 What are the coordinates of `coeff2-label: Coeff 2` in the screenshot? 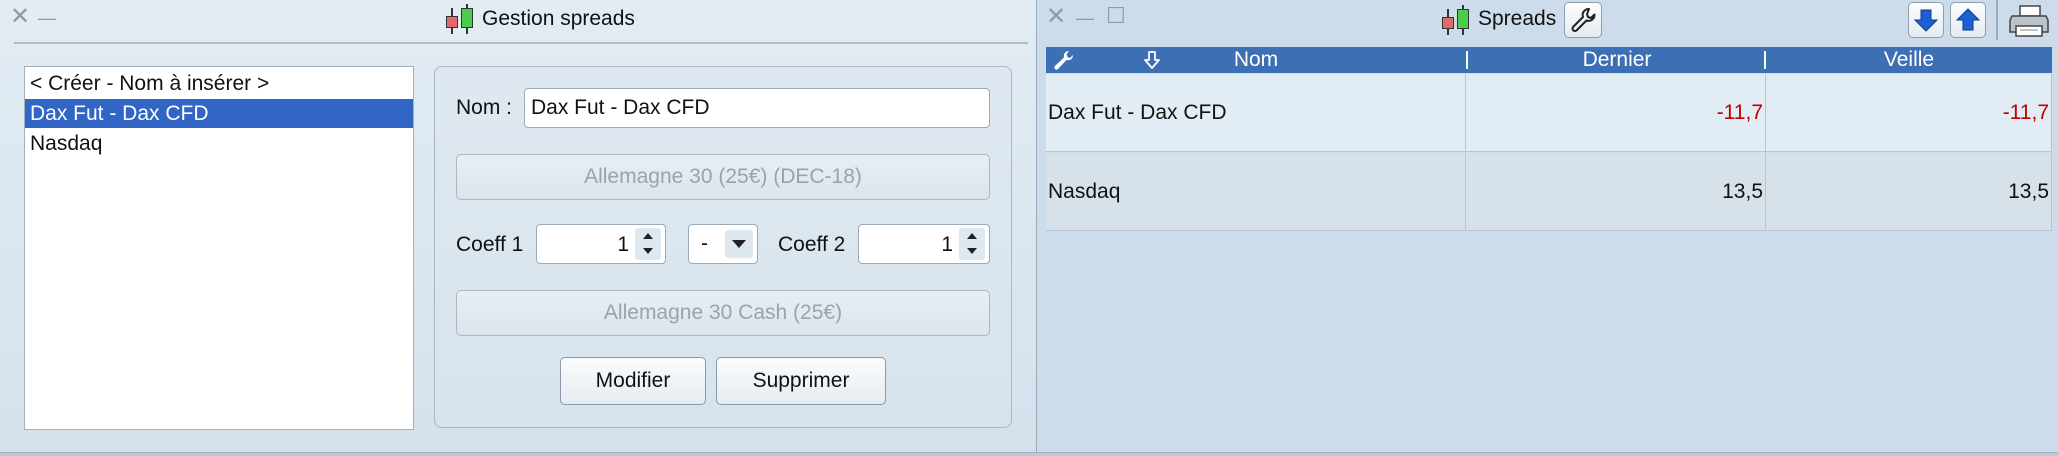 It's located at (812, 244).